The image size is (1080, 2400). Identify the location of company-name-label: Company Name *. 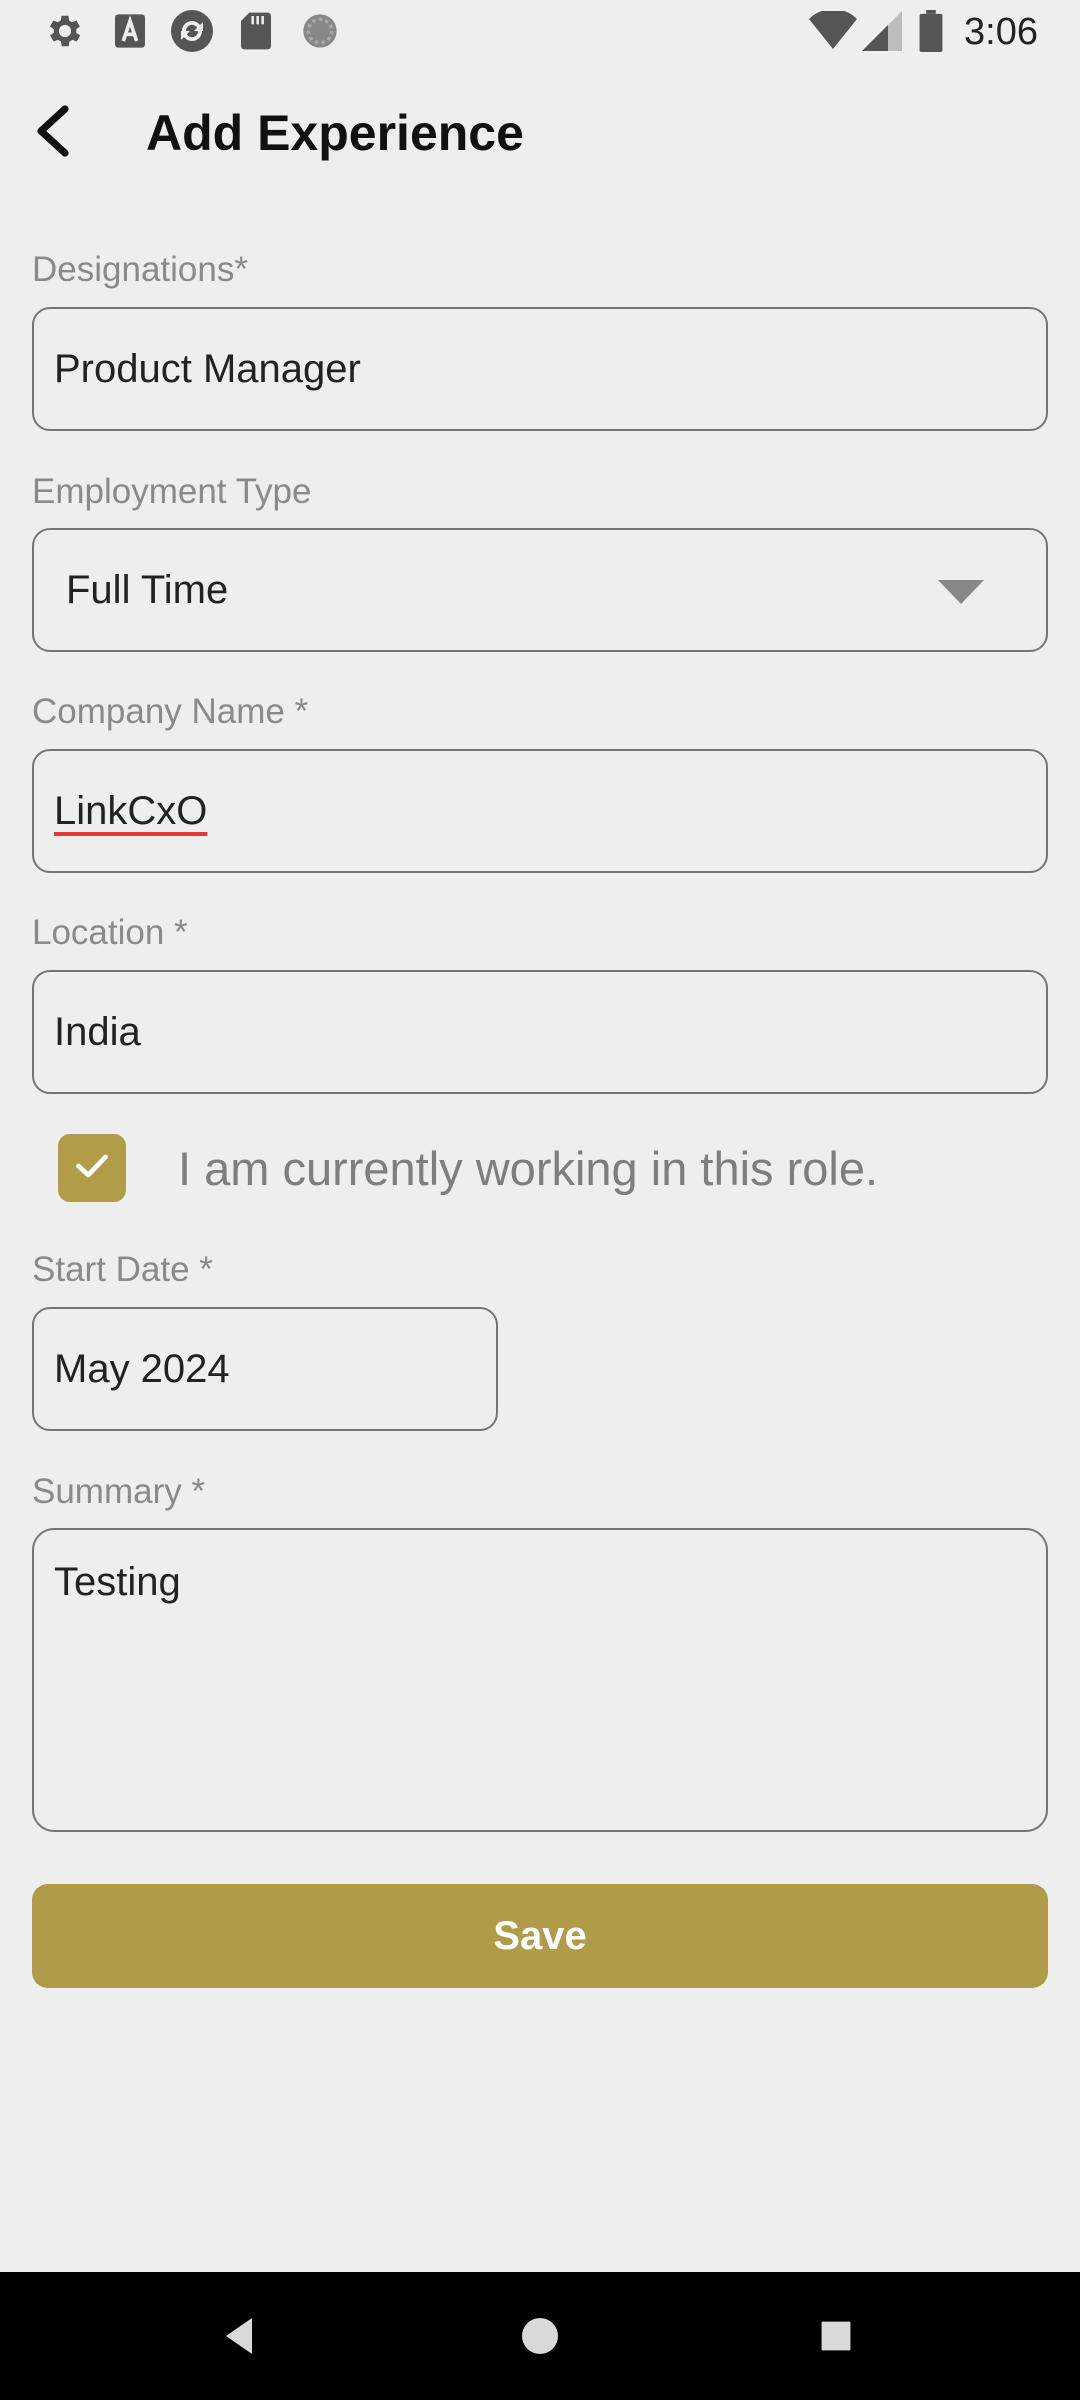
(170, 711).